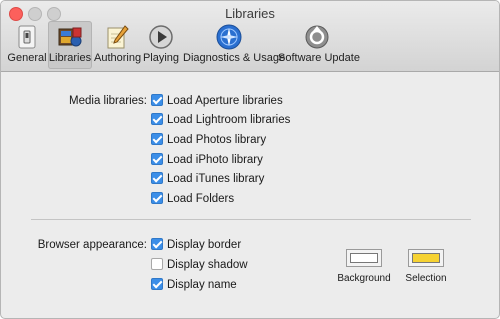 This screenshot has height=319, width=500. Describe the element at coordinates (207, 265) in the screenshot. I see `option-display-shadow-label: Display shadow` at that location.